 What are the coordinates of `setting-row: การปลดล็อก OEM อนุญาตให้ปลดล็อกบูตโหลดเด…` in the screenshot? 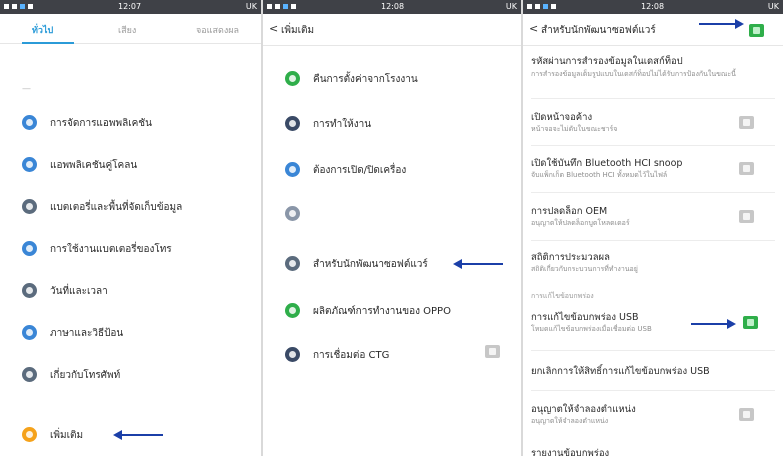 It's located at (653, 221).